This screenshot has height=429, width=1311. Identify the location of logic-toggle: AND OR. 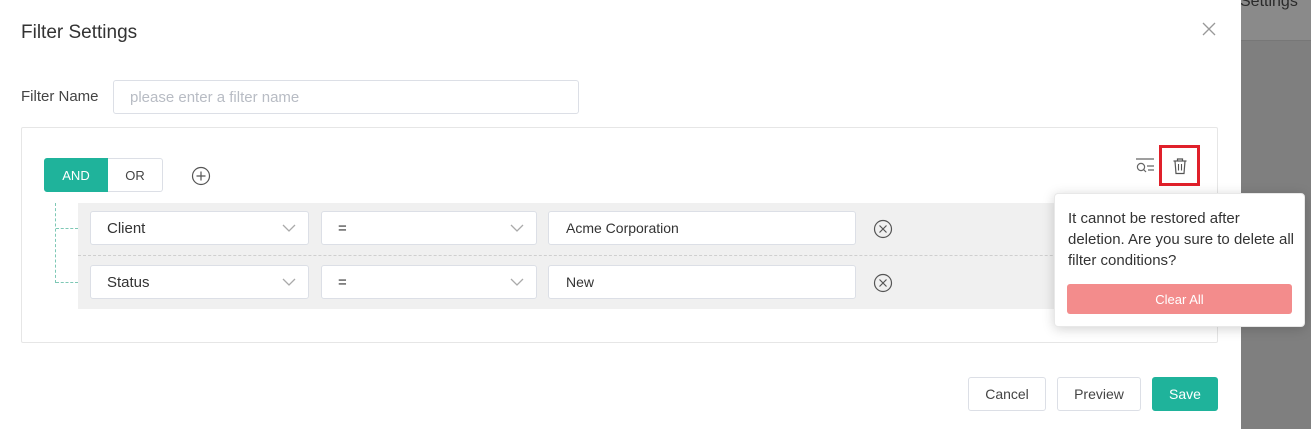
(103, 175).